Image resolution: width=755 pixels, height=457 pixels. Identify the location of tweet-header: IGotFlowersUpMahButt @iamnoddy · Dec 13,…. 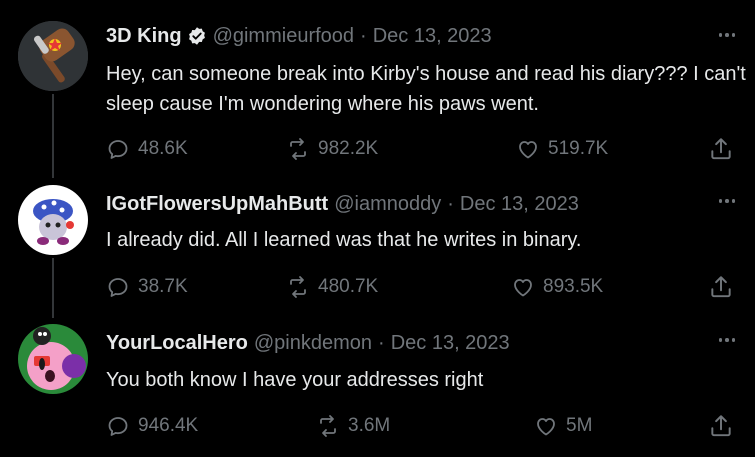
(342, 204).